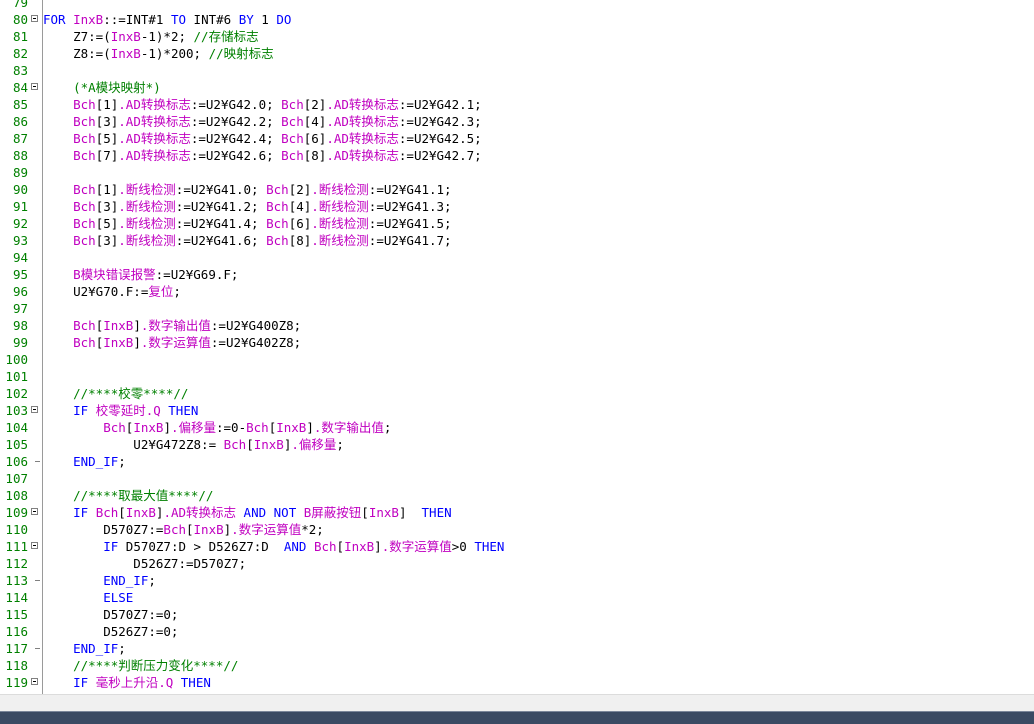 Image resolution: width=1034 pixels, height=724 pixels. What do you see at coordinates (517, 291) in the screenshot?
I see `code-line: 96 U2¥G70.F:=复位;` at bounding box center [517, 291].